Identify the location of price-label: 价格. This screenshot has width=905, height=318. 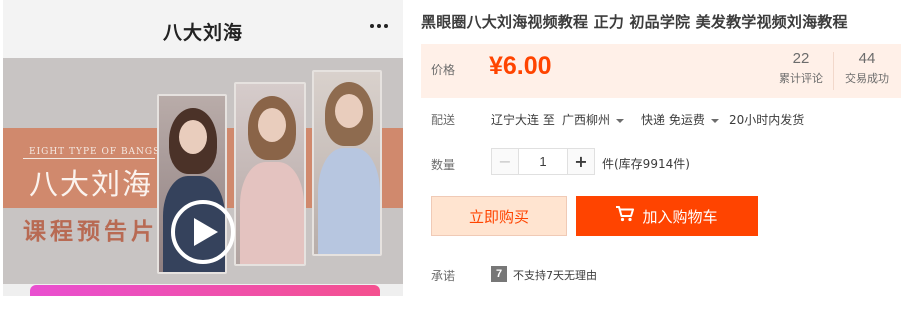
(443, 70).